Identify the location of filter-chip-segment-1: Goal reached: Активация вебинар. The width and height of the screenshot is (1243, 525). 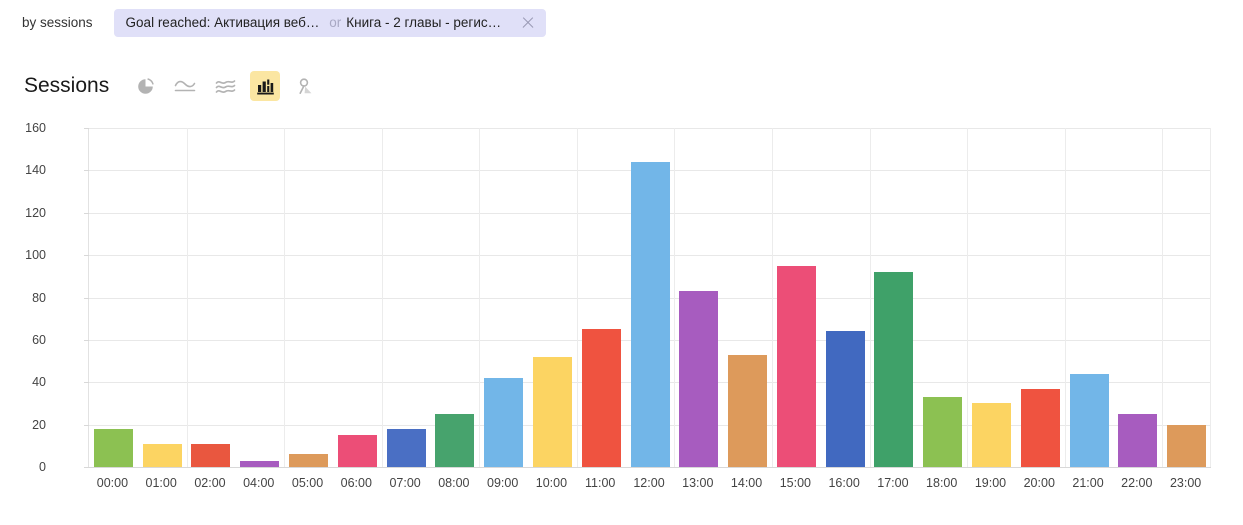
(225, 22).